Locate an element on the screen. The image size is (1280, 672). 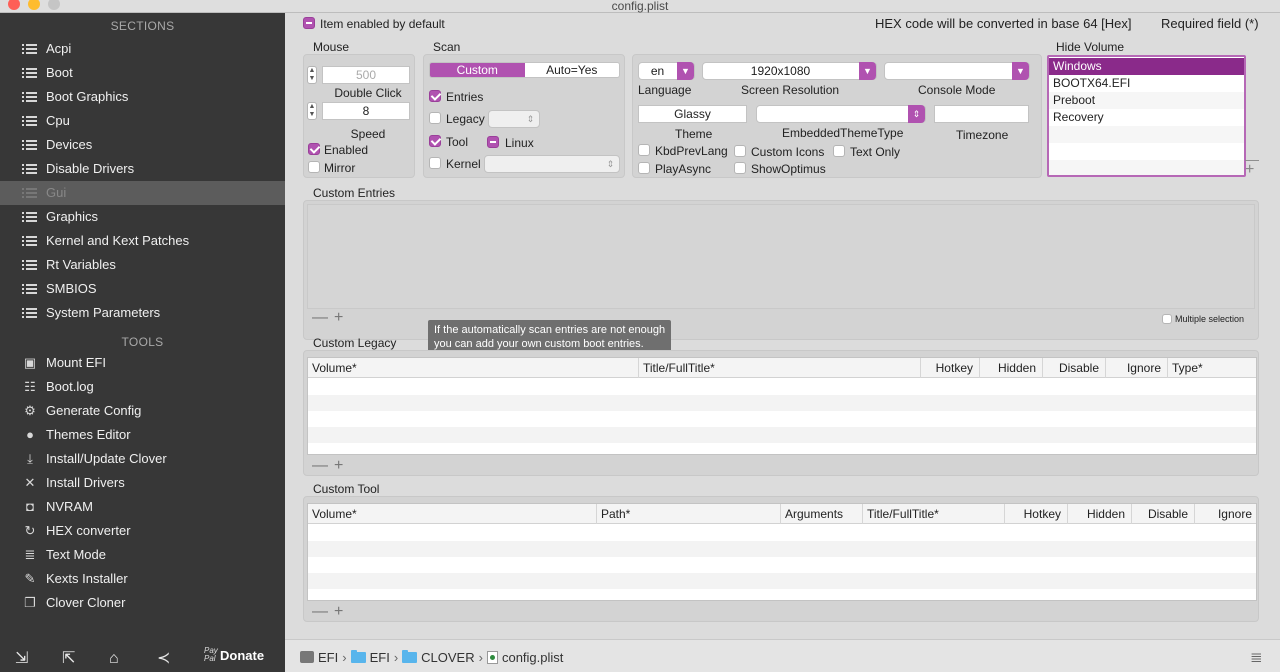
table-row is located at coordinates (782, 403).